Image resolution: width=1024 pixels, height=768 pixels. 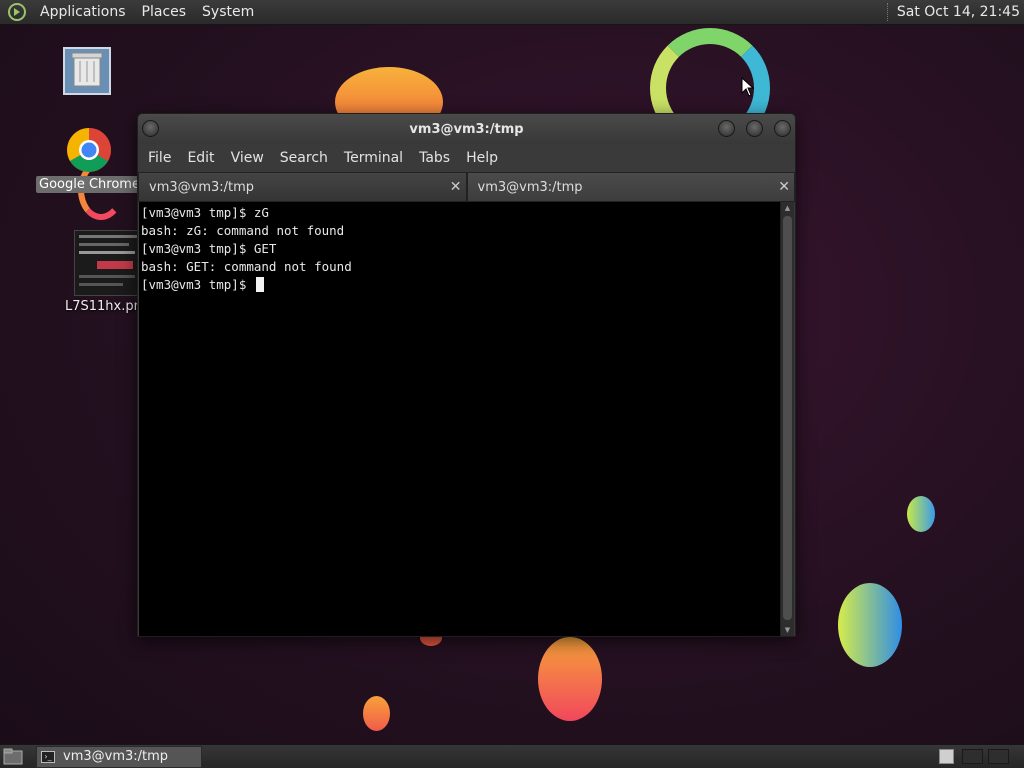 What do you see at coordinates (787, 630) in the screenshot?
I see `scroll-down-icon: ▼` at bounding box center [787, 630].